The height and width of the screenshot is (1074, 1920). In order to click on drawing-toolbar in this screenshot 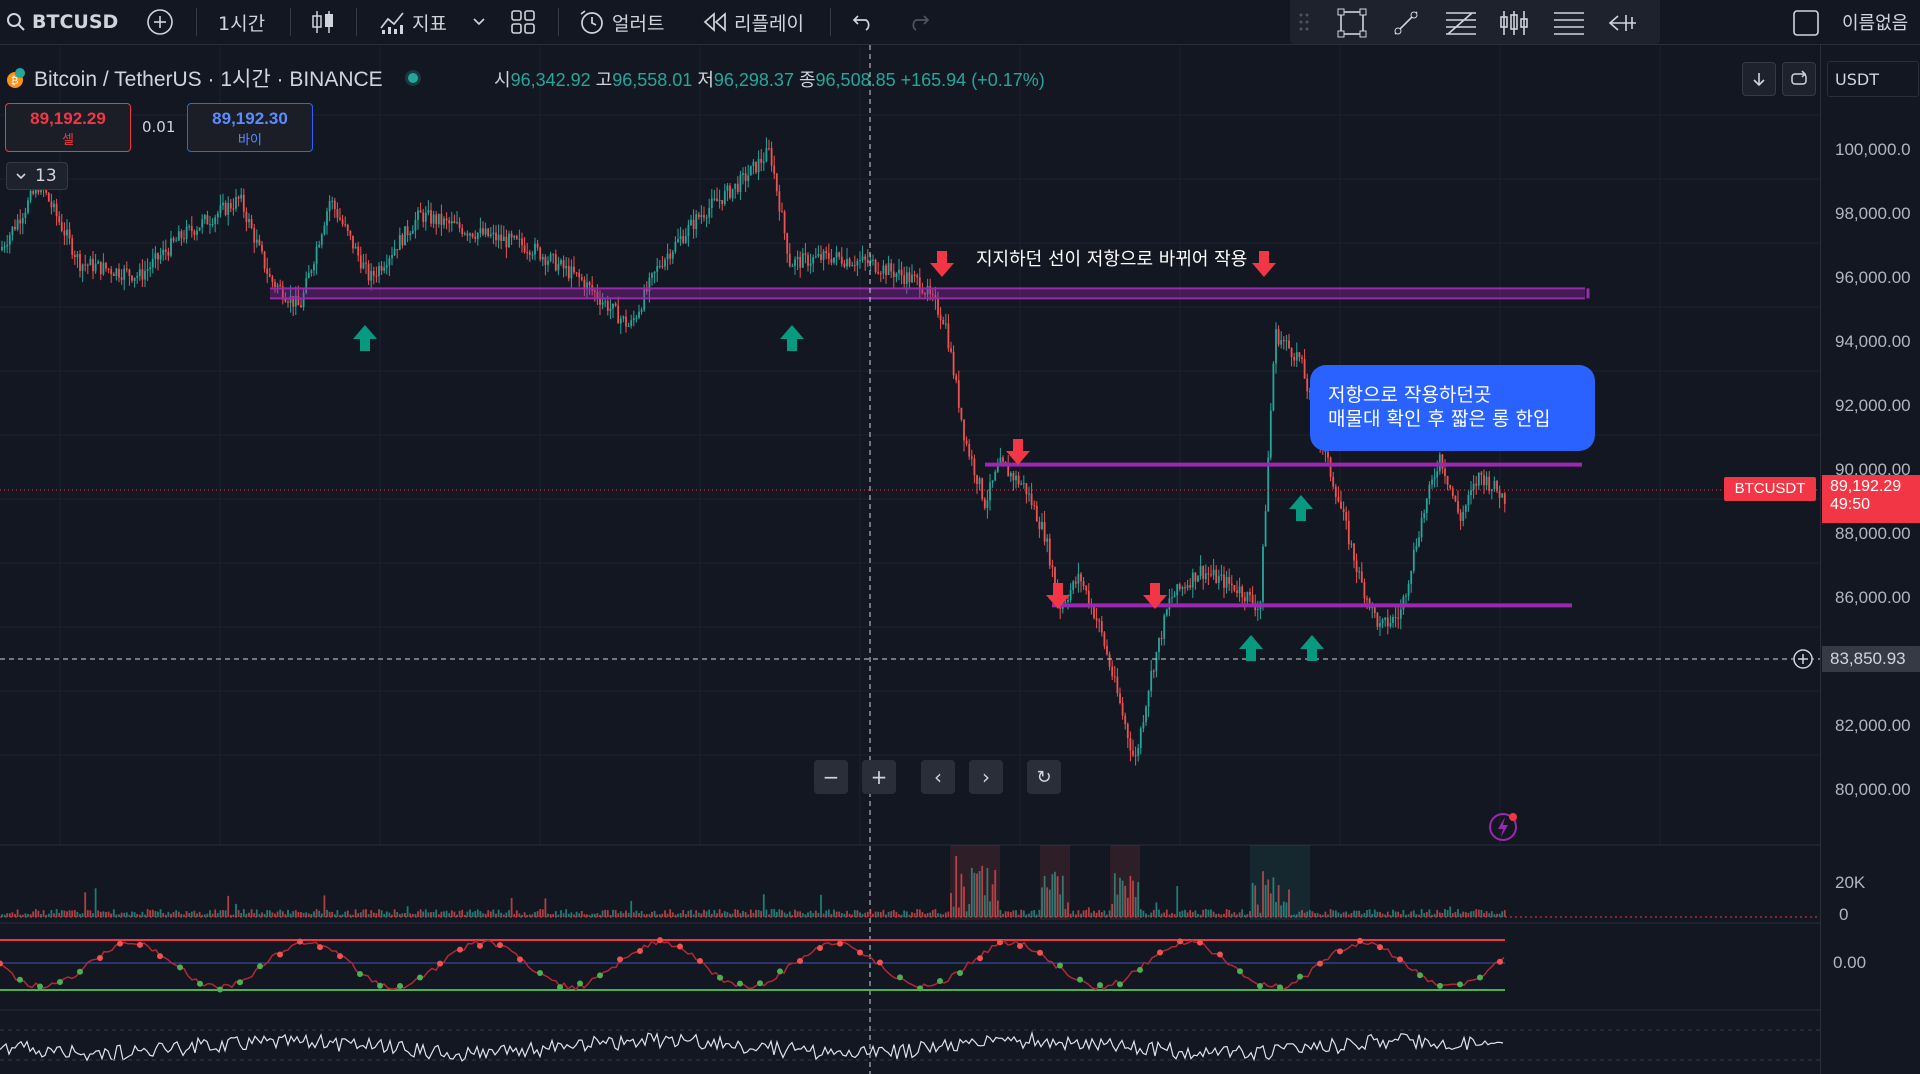, I will do `click(1475, 22)`.